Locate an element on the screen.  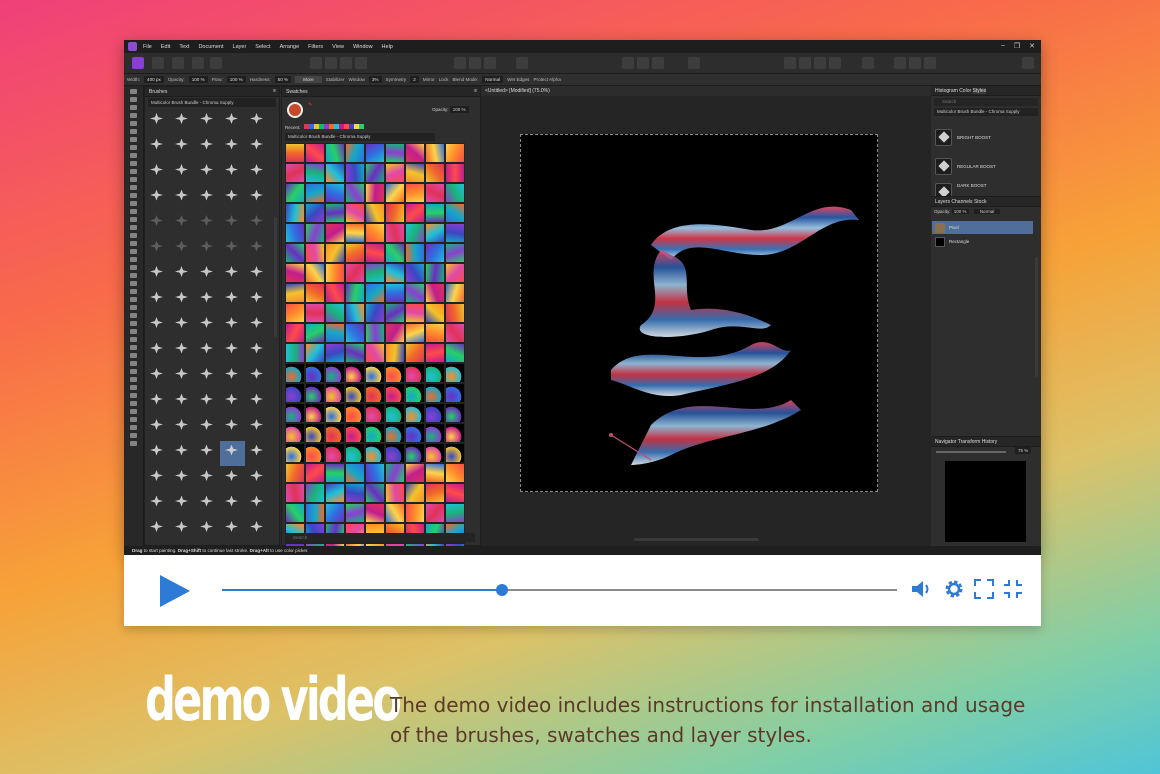
tab-color: Color is located at coordinates (965, 91).